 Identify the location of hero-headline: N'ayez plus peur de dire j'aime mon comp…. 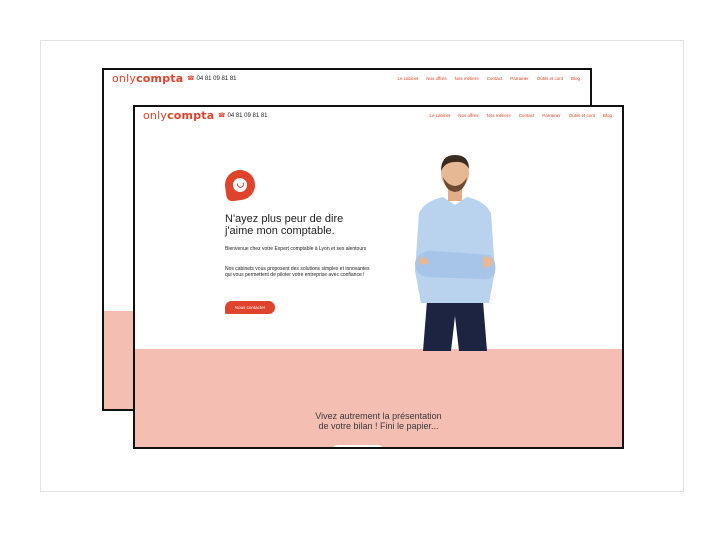
(305, 225).